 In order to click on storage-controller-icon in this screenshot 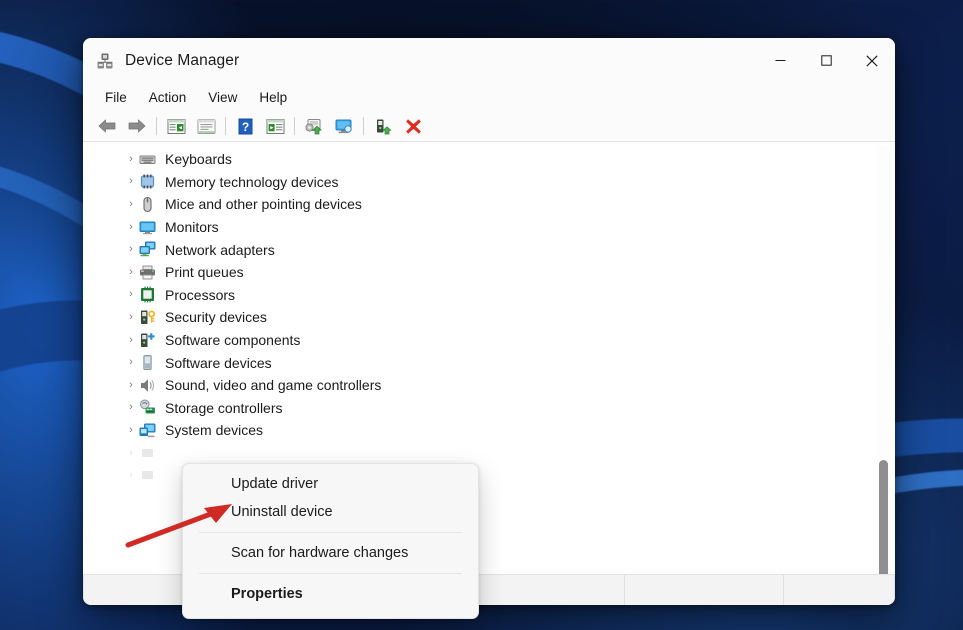, I will do `click(147, 407)`.